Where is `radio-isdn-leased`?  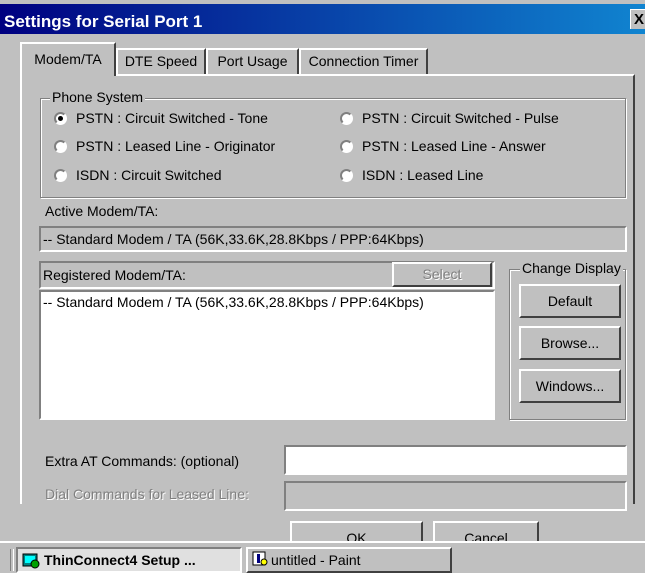
radio-isdn-leased is located at coordinates (346, 175).